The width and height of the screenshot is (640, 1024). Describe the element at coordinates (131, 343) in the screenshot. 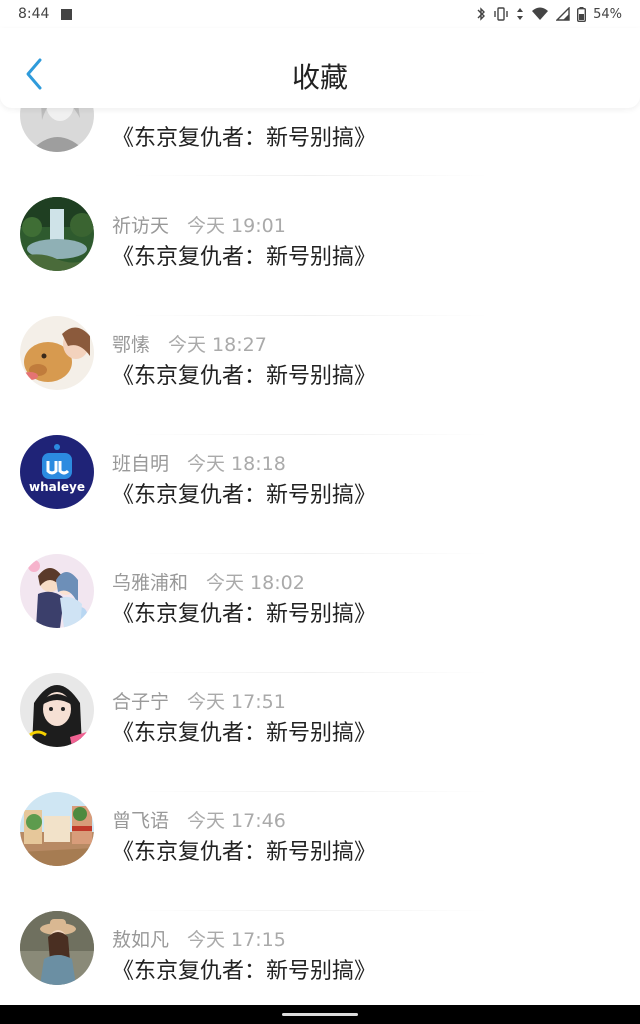

I see `author-name: 鄂愫` at that location.